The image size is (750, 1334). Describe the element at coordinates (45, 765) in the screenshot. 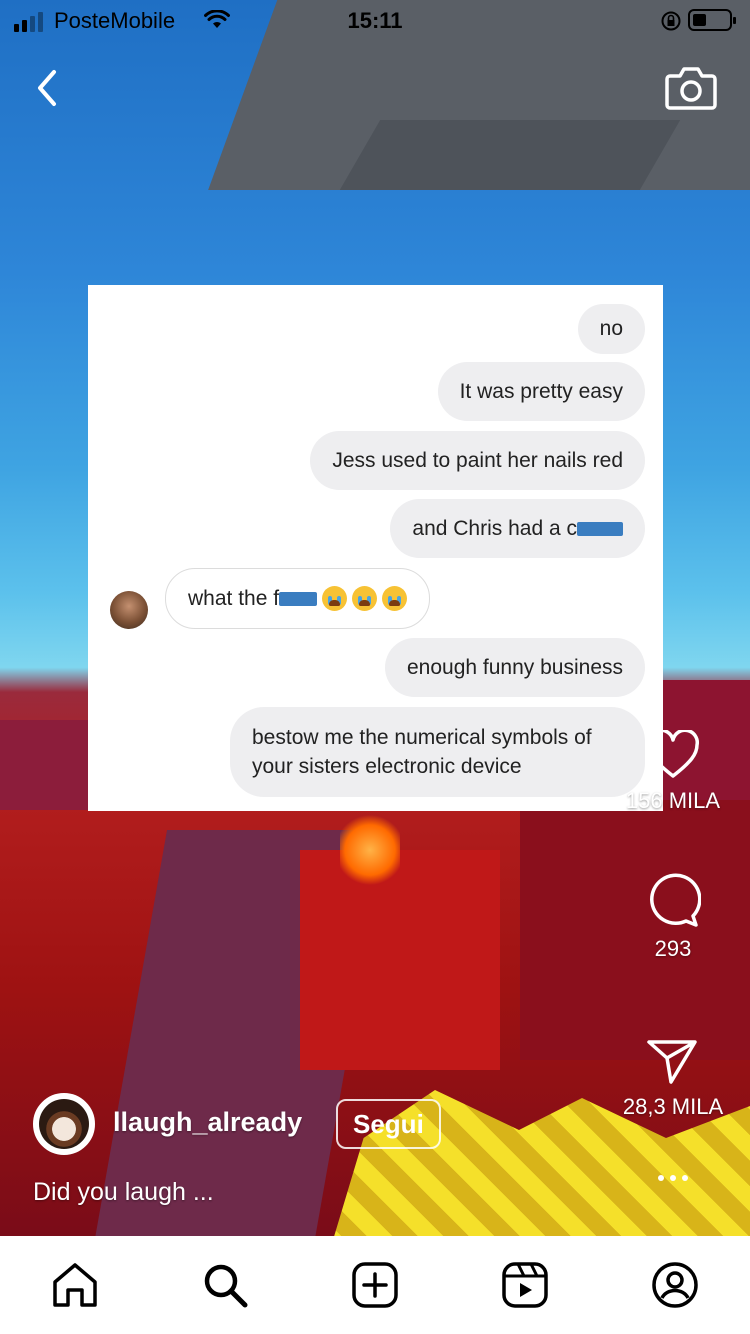

I see `video-scene-fence` at that location.